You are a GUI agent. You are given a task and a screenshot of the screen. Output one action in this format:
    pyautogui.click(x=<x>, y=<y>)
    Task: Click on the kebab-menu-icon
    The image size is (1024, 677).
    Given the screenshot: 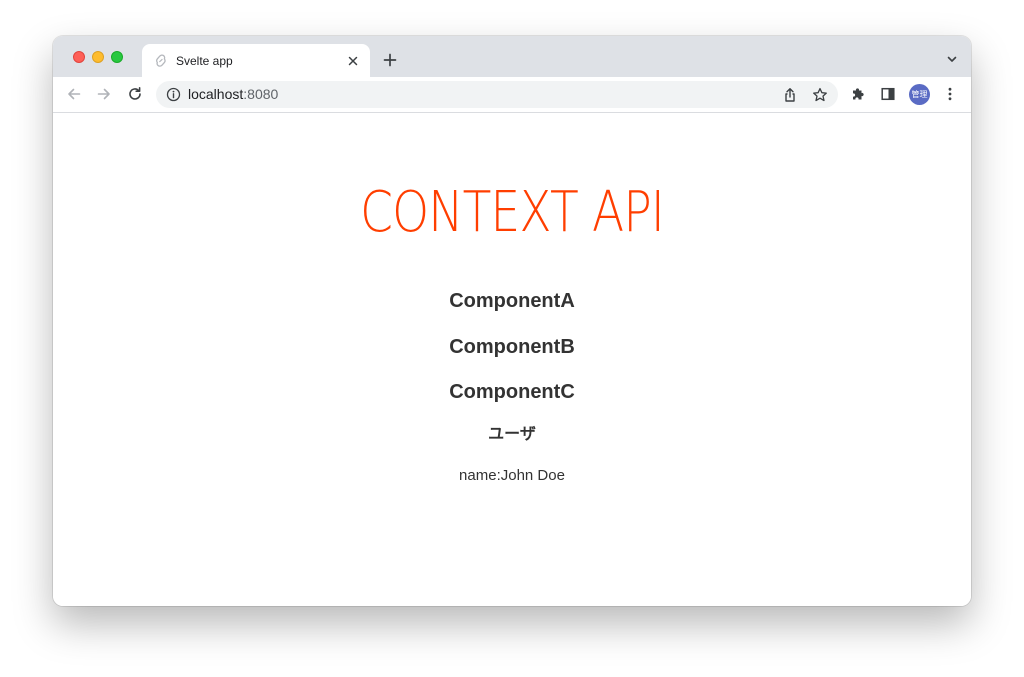 What is the action you would take?
    pyautogui.click(x=950, y=94)
    